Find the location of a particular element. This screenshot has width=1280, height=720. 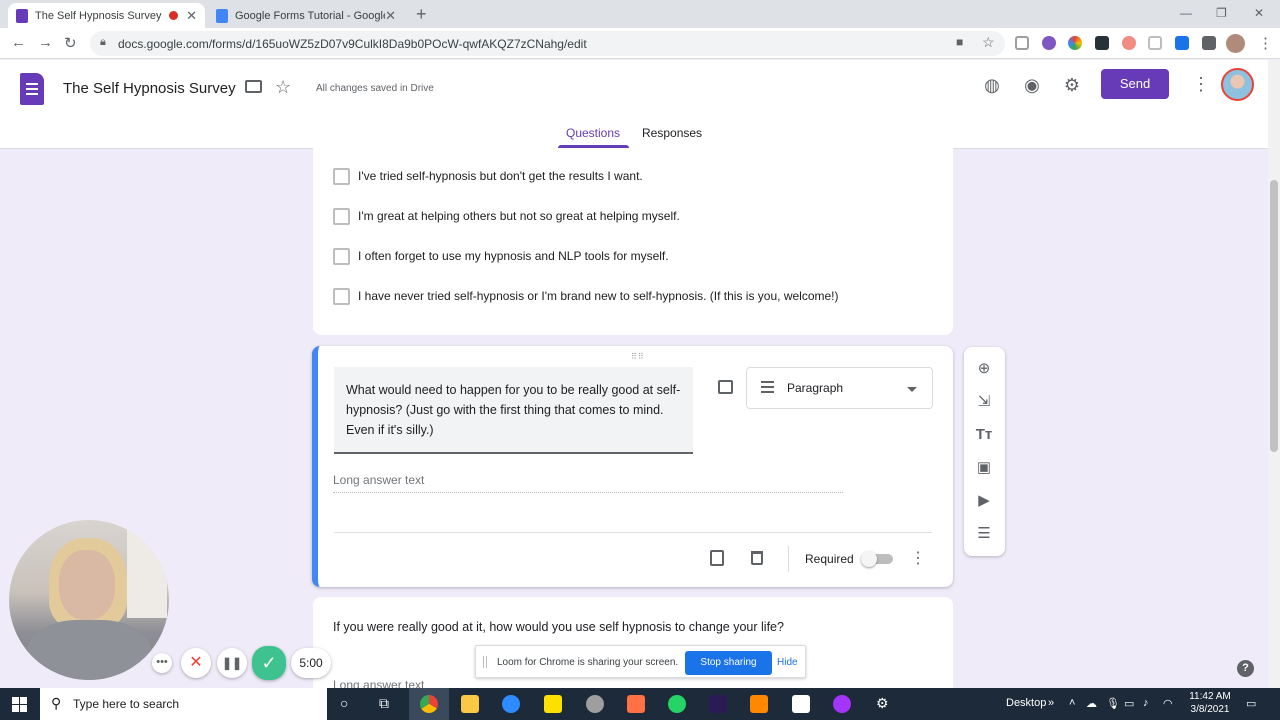

grip-icon is located at coordinates (485, 662).